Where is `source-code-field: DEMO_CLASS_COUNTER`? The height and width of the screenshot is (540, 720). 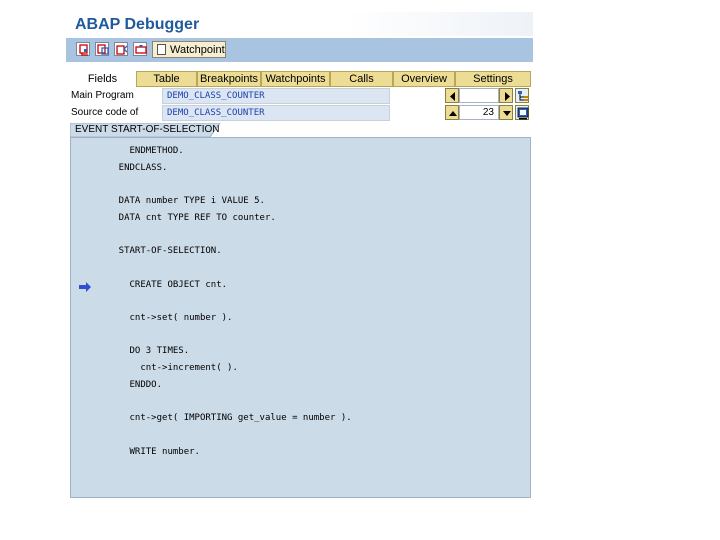
source-code-field: DEMO_CLASS_COUNTER is located at coordinates (276, 113).